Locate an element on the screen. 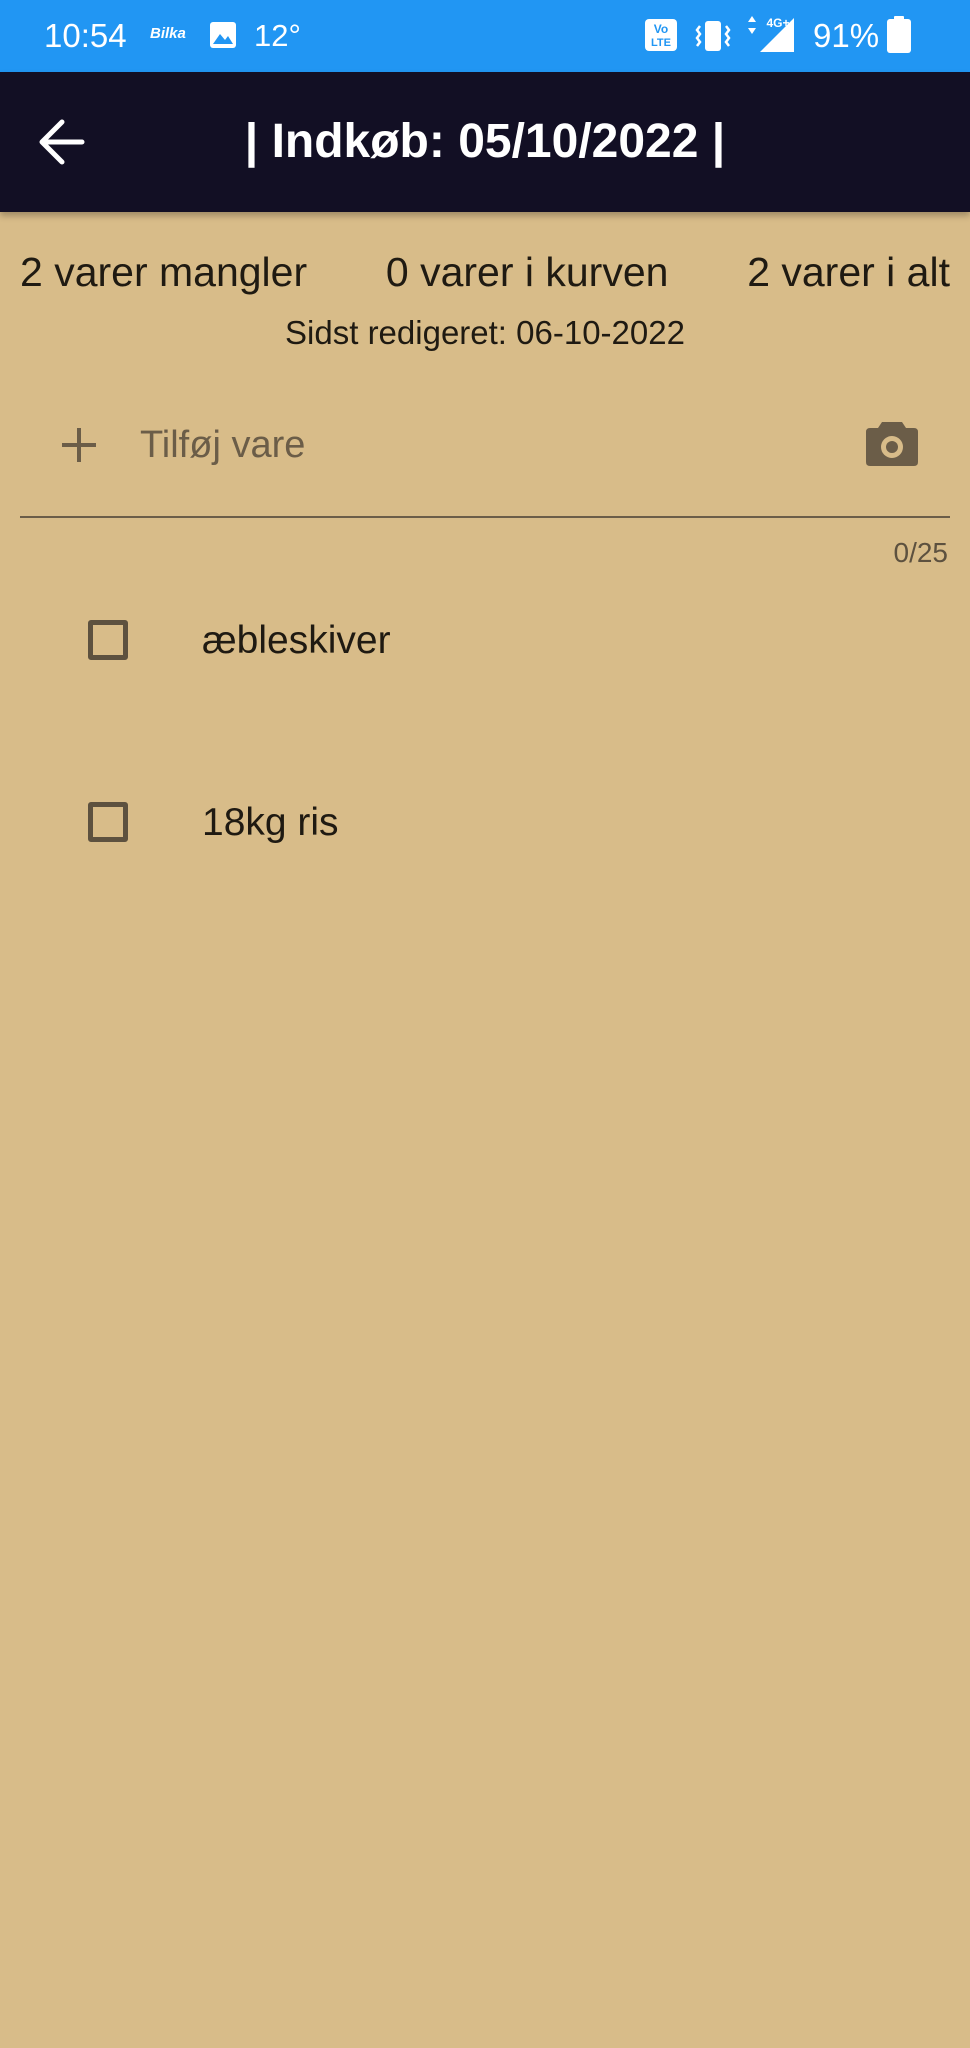  total-count: 2 varer i alt is located at coordinates (848, 272).